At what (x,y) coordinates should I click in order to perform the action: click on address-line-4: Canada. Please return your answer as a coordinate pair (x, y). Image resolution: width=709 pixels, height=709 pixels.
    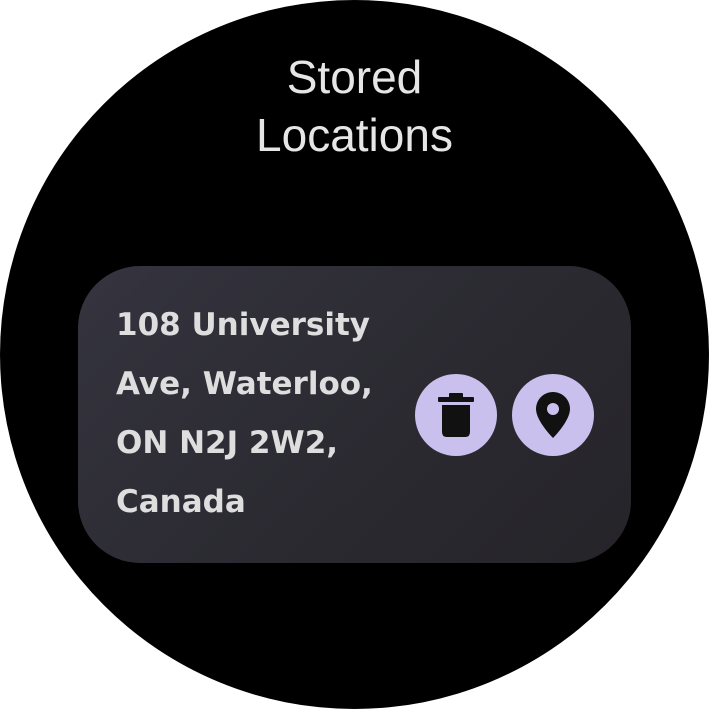
    Looking at the image, I should click on (181, 502).